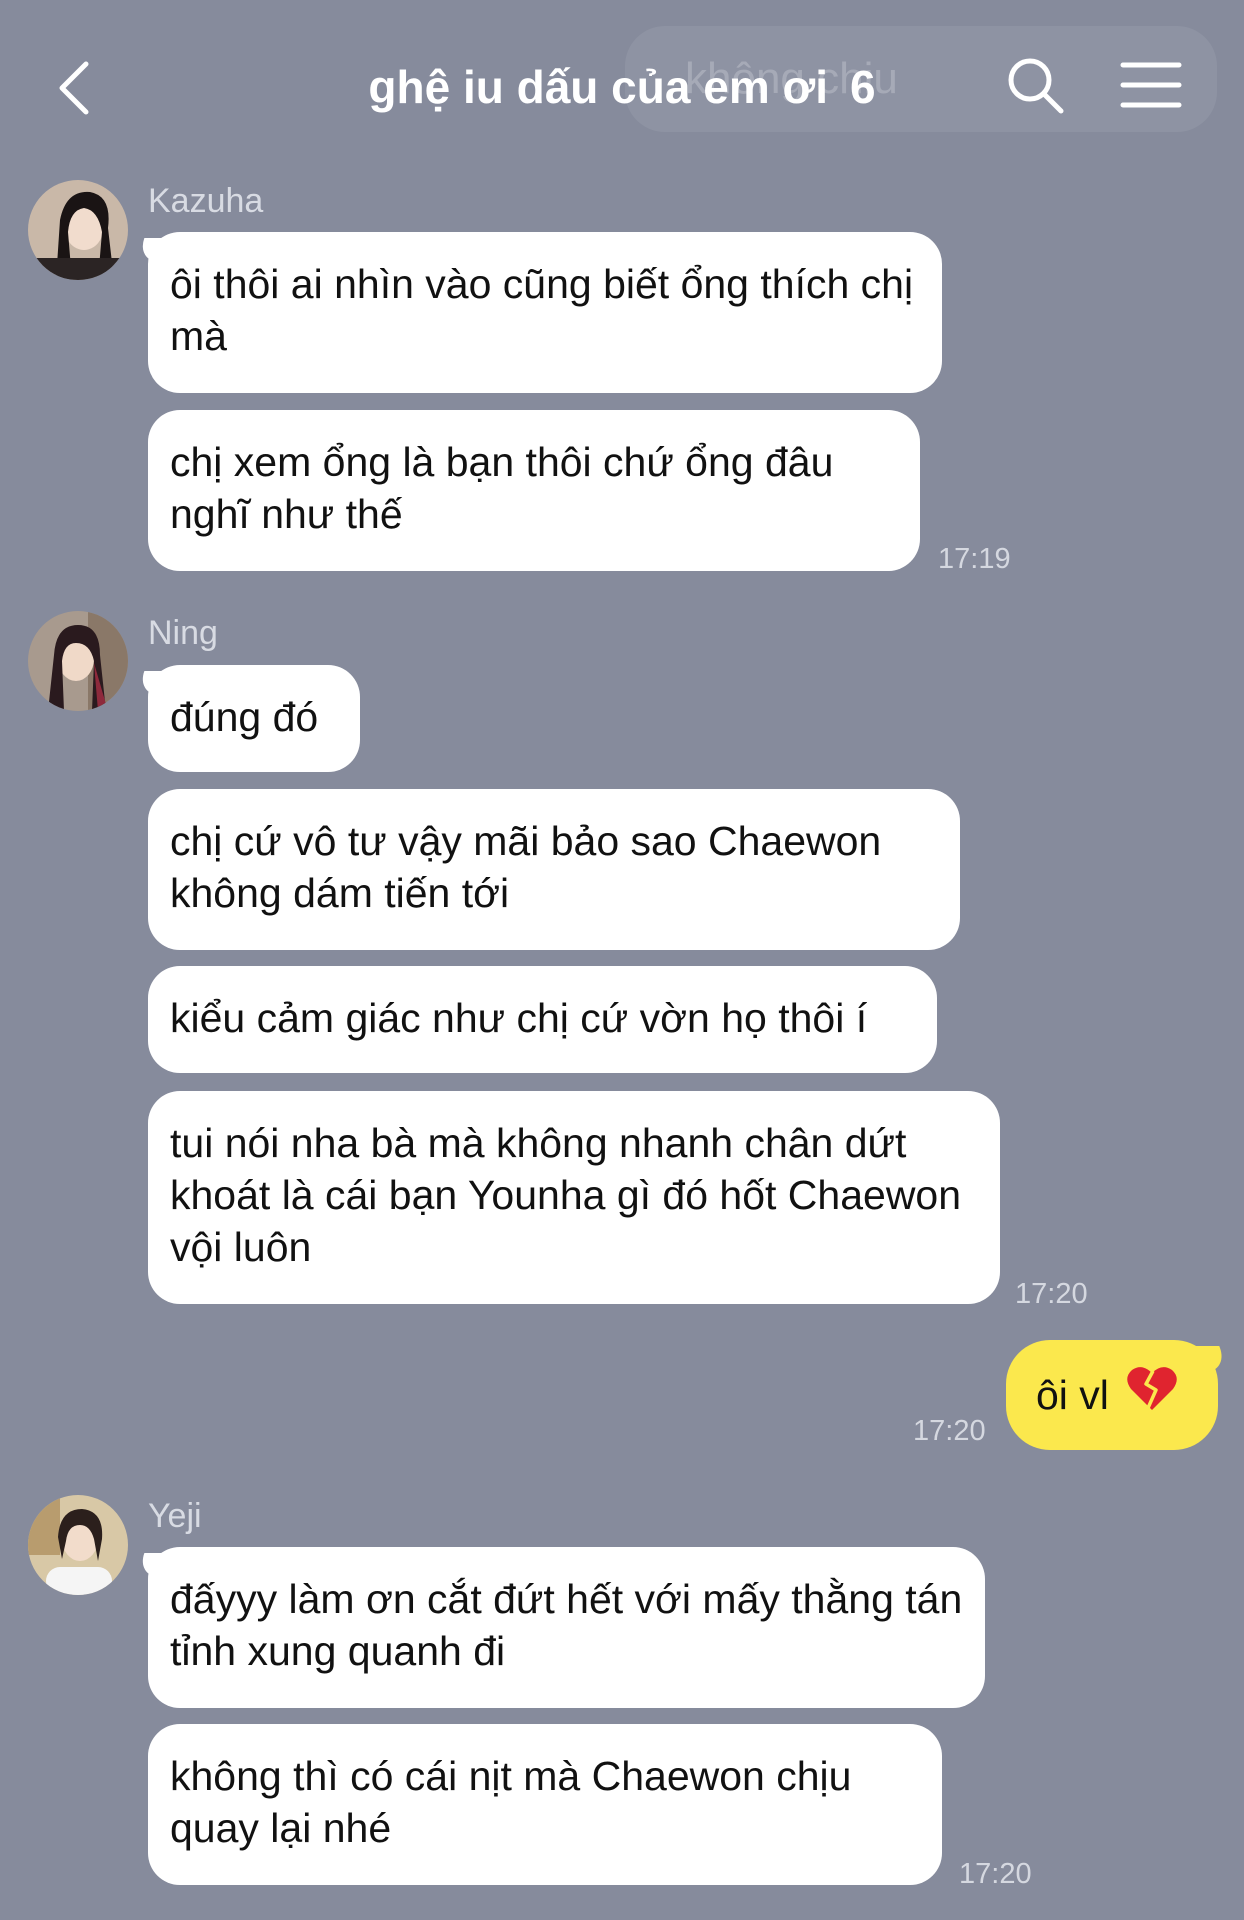 Image resolution: width=1244 pixels, height=1920 pixels. Describe the element at coordinates (175, 1516) in the screenshot. I see `sender-name: Yeji` at that location.